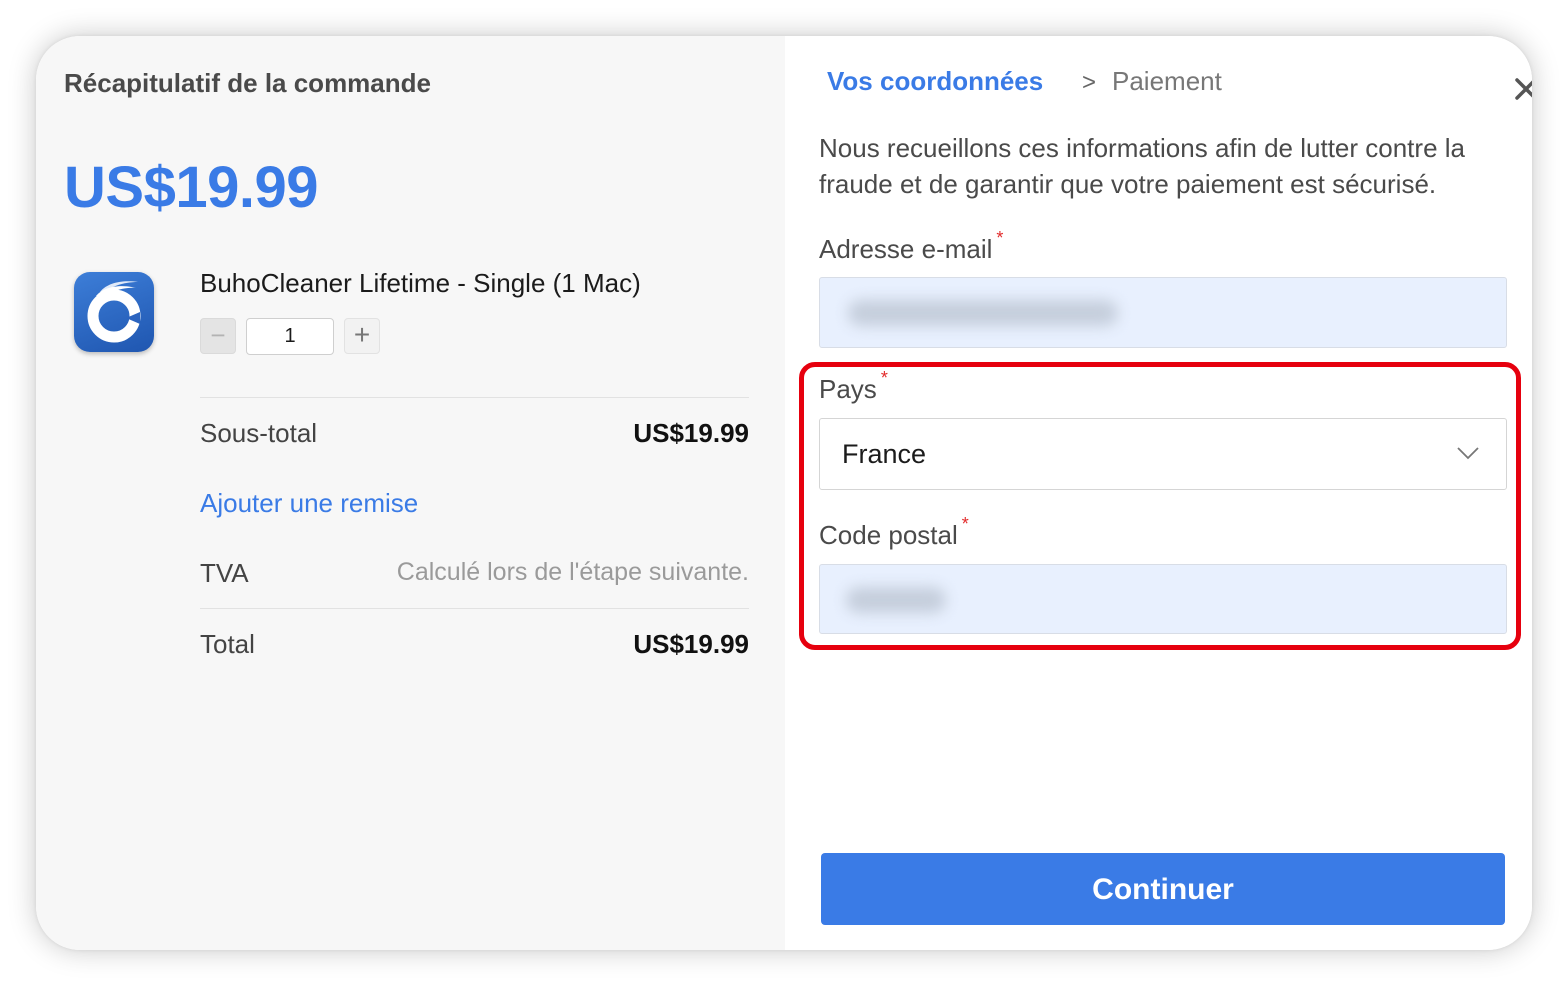  What do you see at coordinates (896, 600) in the screenshot?
I see `redacted-postal-blur` at bounding box center [896, 600].